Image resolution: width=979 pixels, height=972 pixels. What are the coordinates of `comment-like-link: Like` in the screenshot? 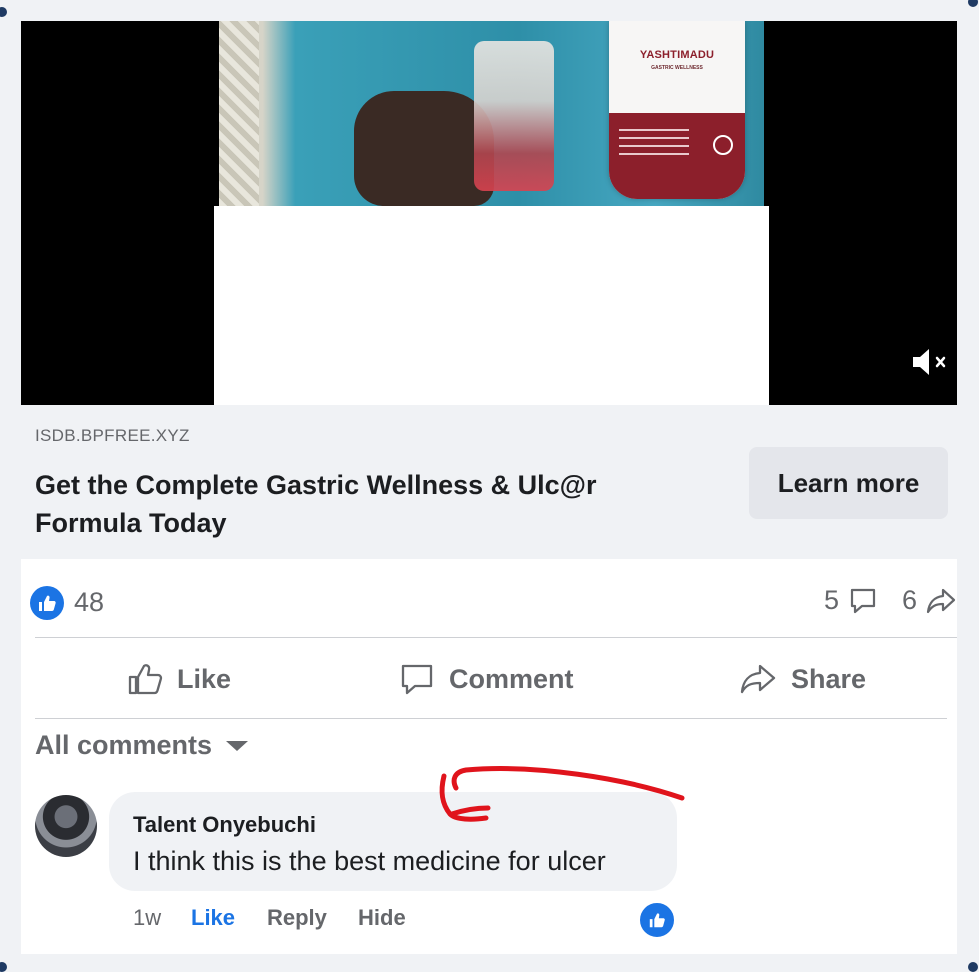 It's located at (213, 918).